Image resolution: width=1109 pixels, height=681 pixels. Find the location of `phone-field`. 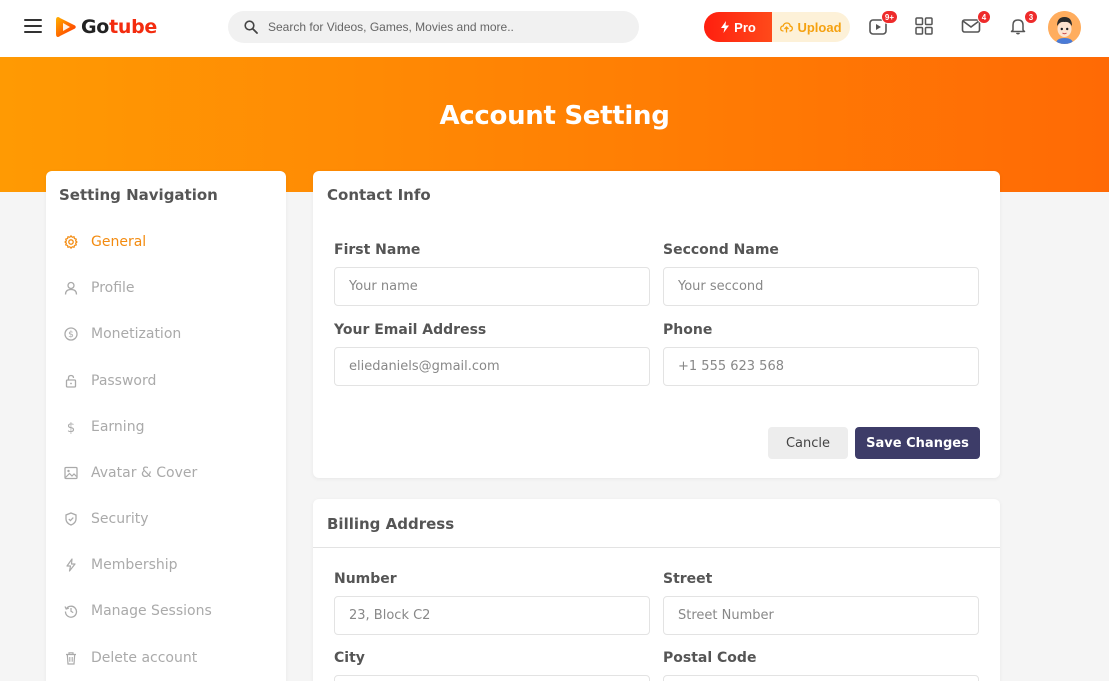

phone-field is located at coordinates (821, 366).